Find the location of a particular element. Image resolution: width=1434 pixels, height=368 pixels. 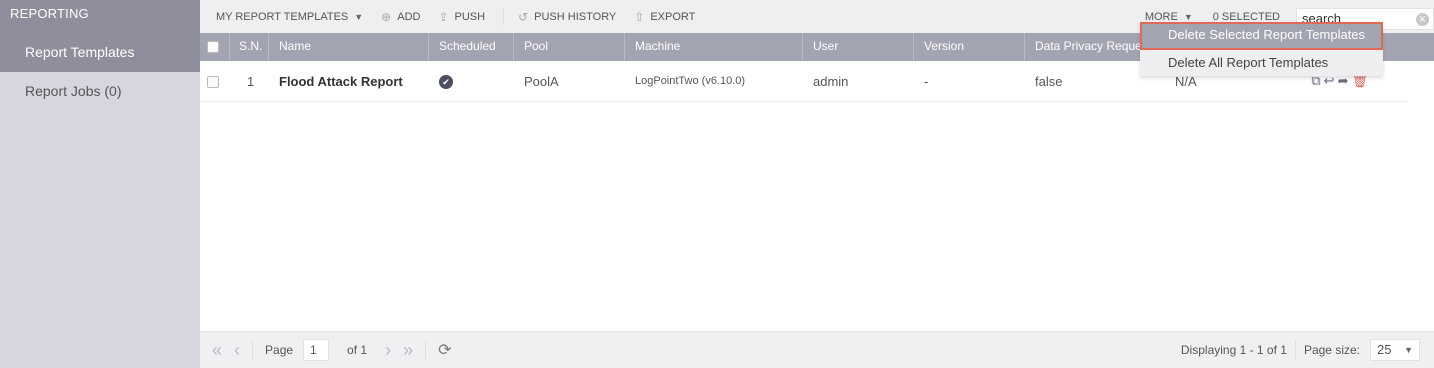

header-version: Version is located at coordinates (969, 47).